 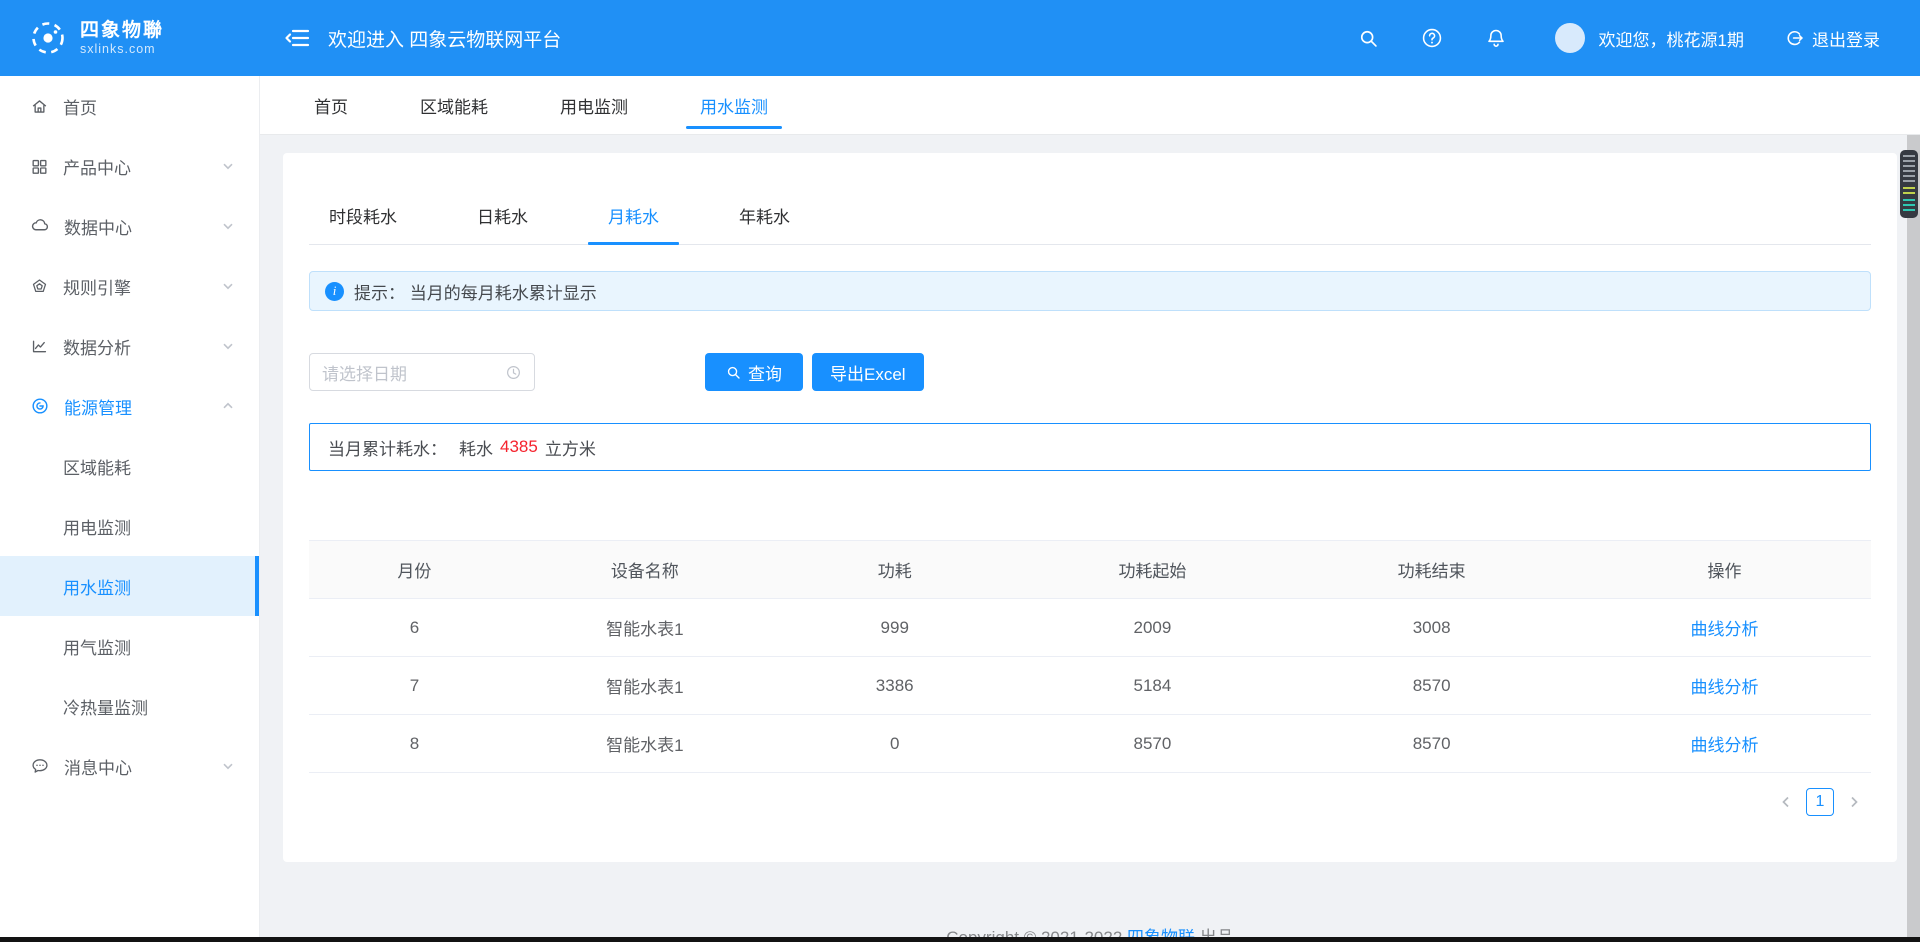 What do you see at coordinates (1152, 627) in the screenshot?
I see `cell-start: 2009` at bounding box center [1152, 627].